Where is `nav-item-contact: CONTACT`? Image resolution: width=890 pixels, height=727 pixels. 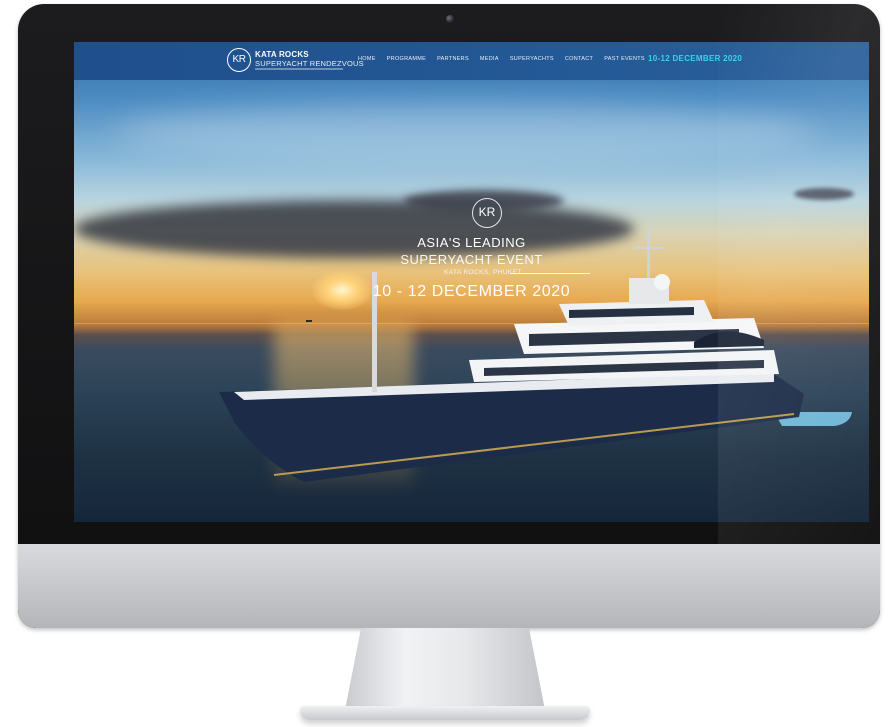
nav-item-contact: CONTACT is located at coordinates (579, 59).